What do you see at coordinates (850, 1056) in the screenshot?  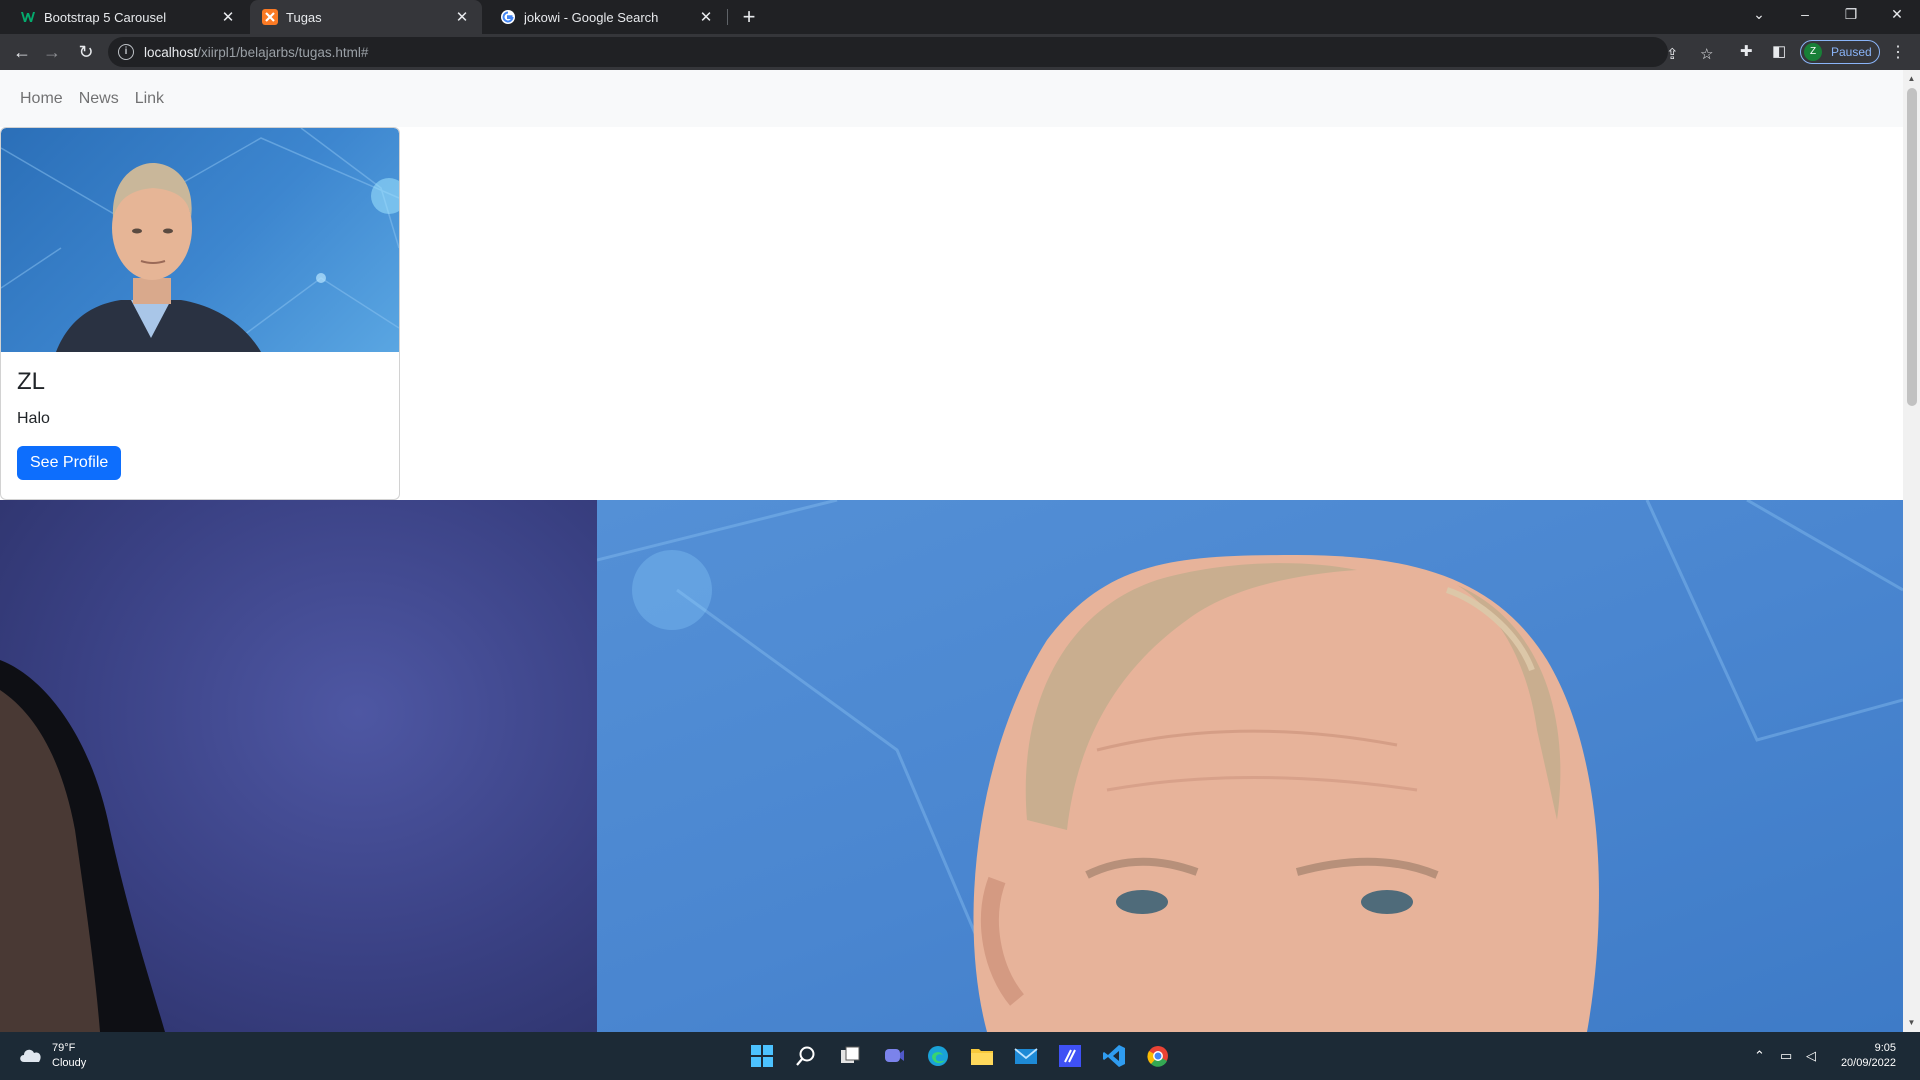 I see `task-view-icon` at bounding box center [850, 1056].